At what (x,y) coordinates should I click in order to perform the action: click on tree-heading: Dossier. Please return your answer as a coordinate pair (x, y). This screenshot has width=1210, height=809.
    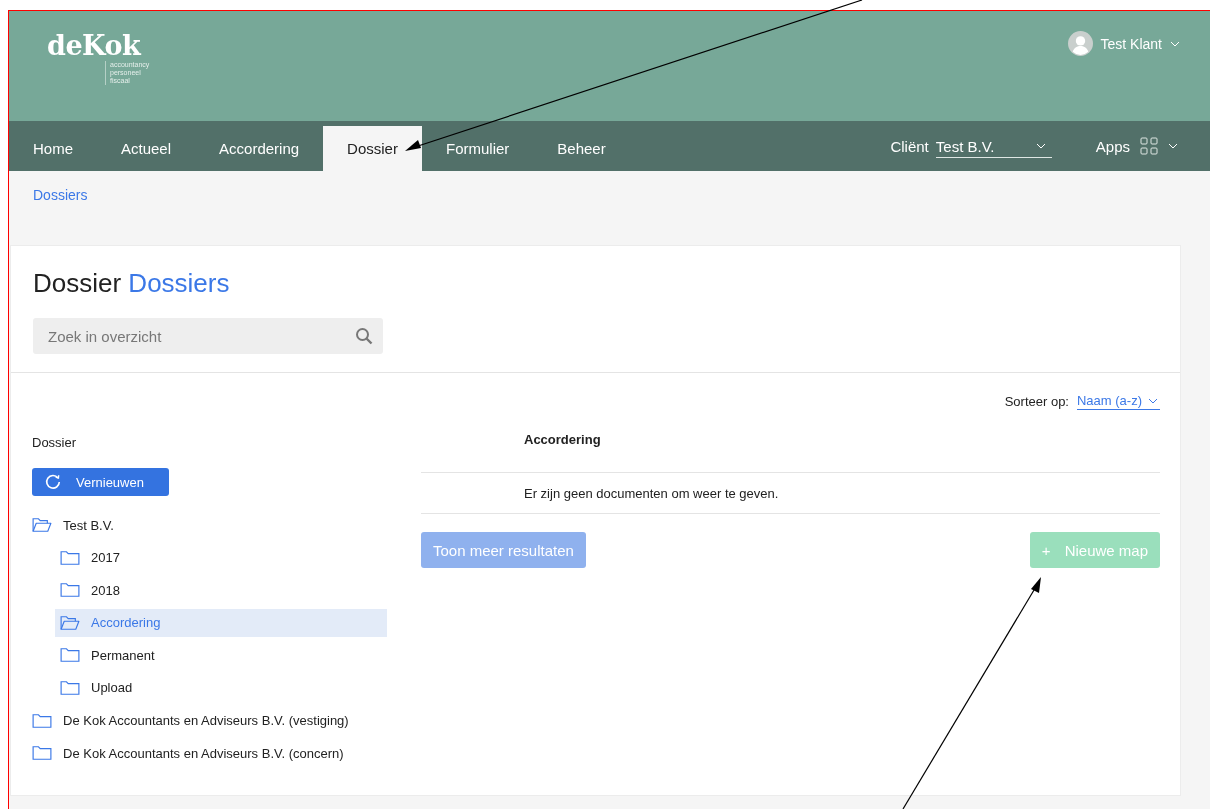
    Looking at the image, I should click on (55, 442).